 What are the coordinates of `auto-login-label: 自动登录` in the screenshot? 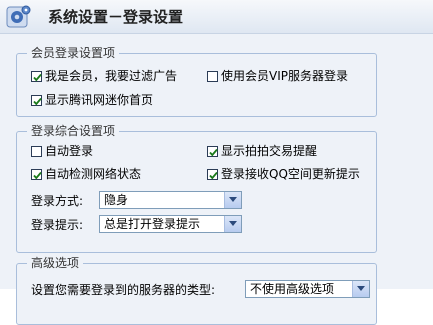 It's located at (69, 151).